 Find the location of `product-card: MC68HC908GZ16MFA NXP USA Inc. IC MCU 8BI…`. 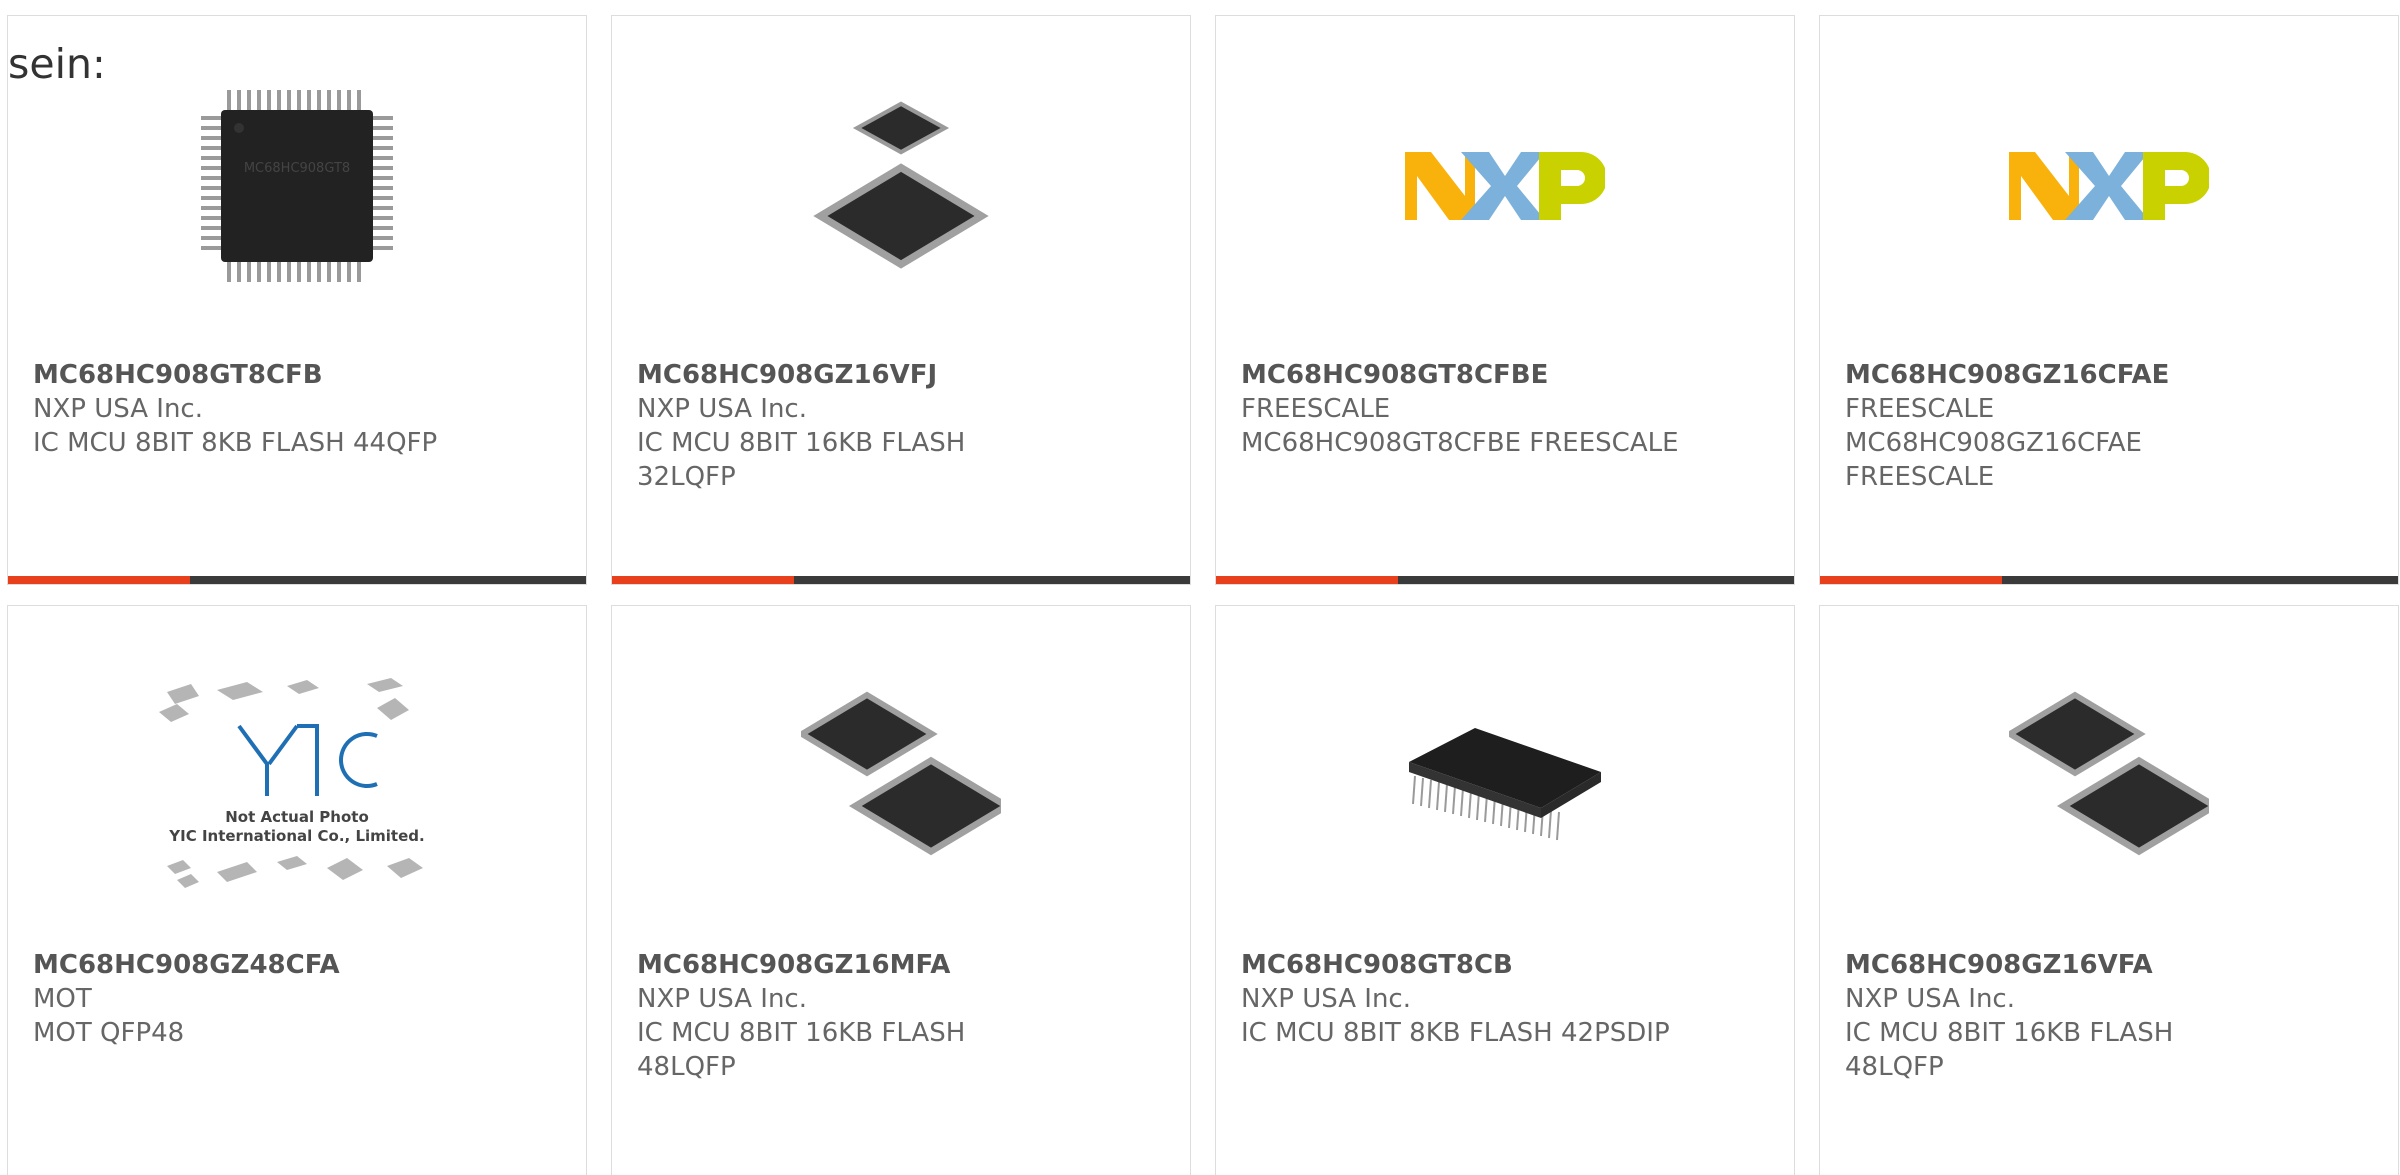

product-card: MC68HC908GZ16MFA NXP USA Inc. IC MCU 8BI… is located at coordinates (901, 890).